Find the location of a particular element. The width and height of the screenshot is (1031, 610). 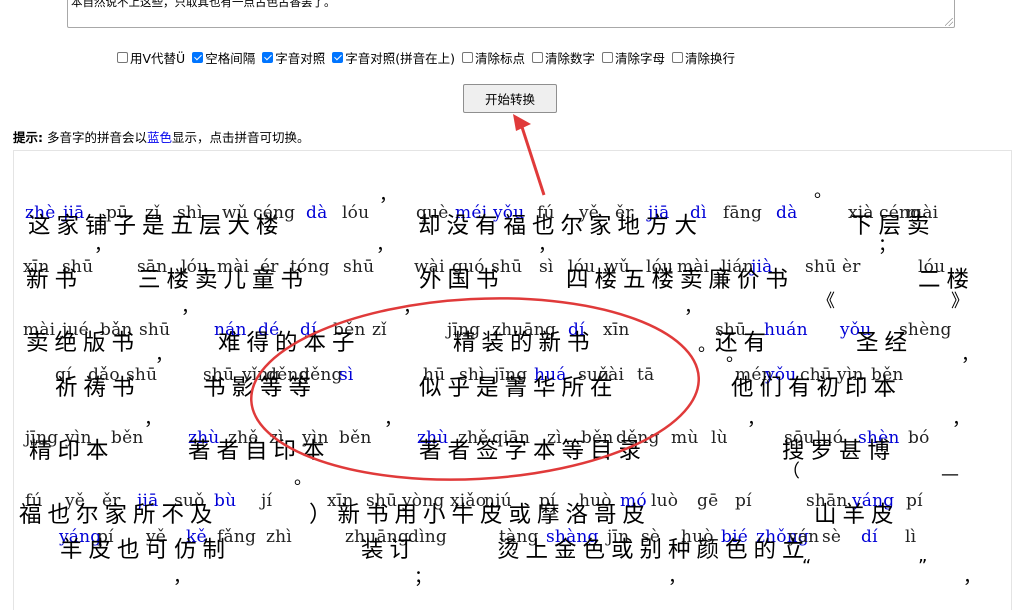

pinyin-syllable: tā is located at coordinates (646, 375).